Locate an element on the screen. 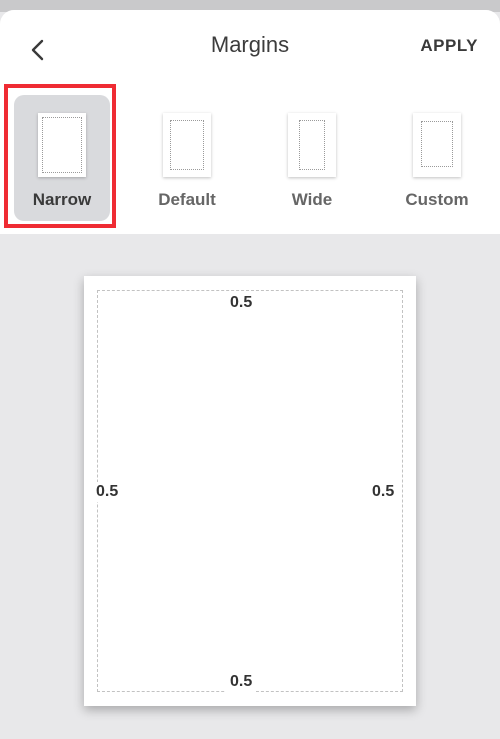  margin-left-value: 0.5 is located at coordinates (107, 492).